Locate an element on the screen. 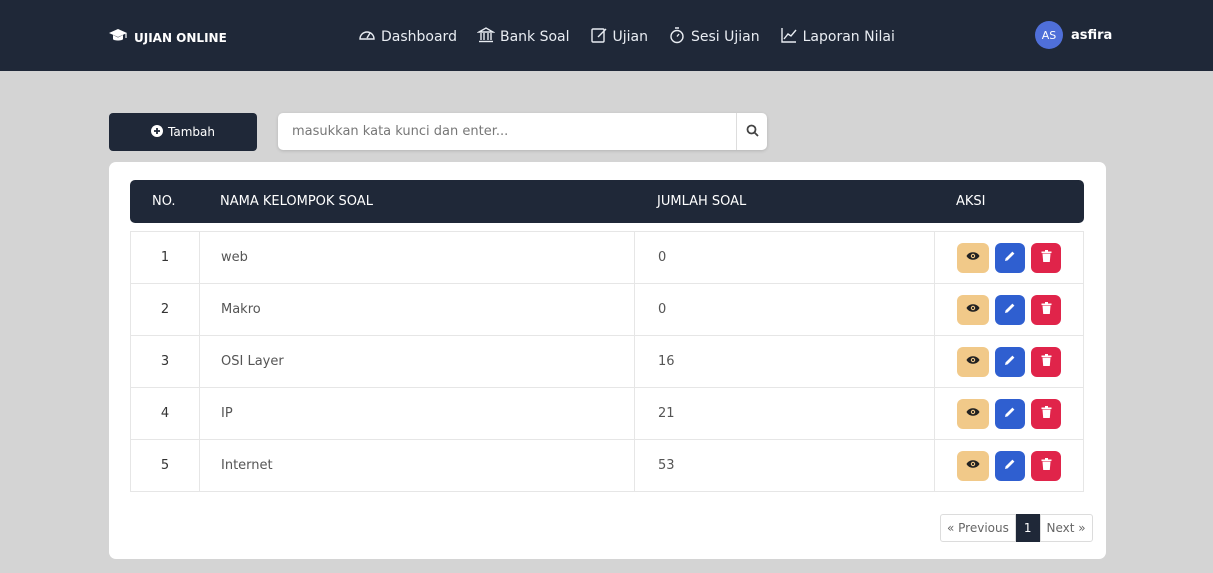 Image resolution: width=1213 pixels, height=573 pixels. column-header-no: NO. is located at coordinates (164, 201).